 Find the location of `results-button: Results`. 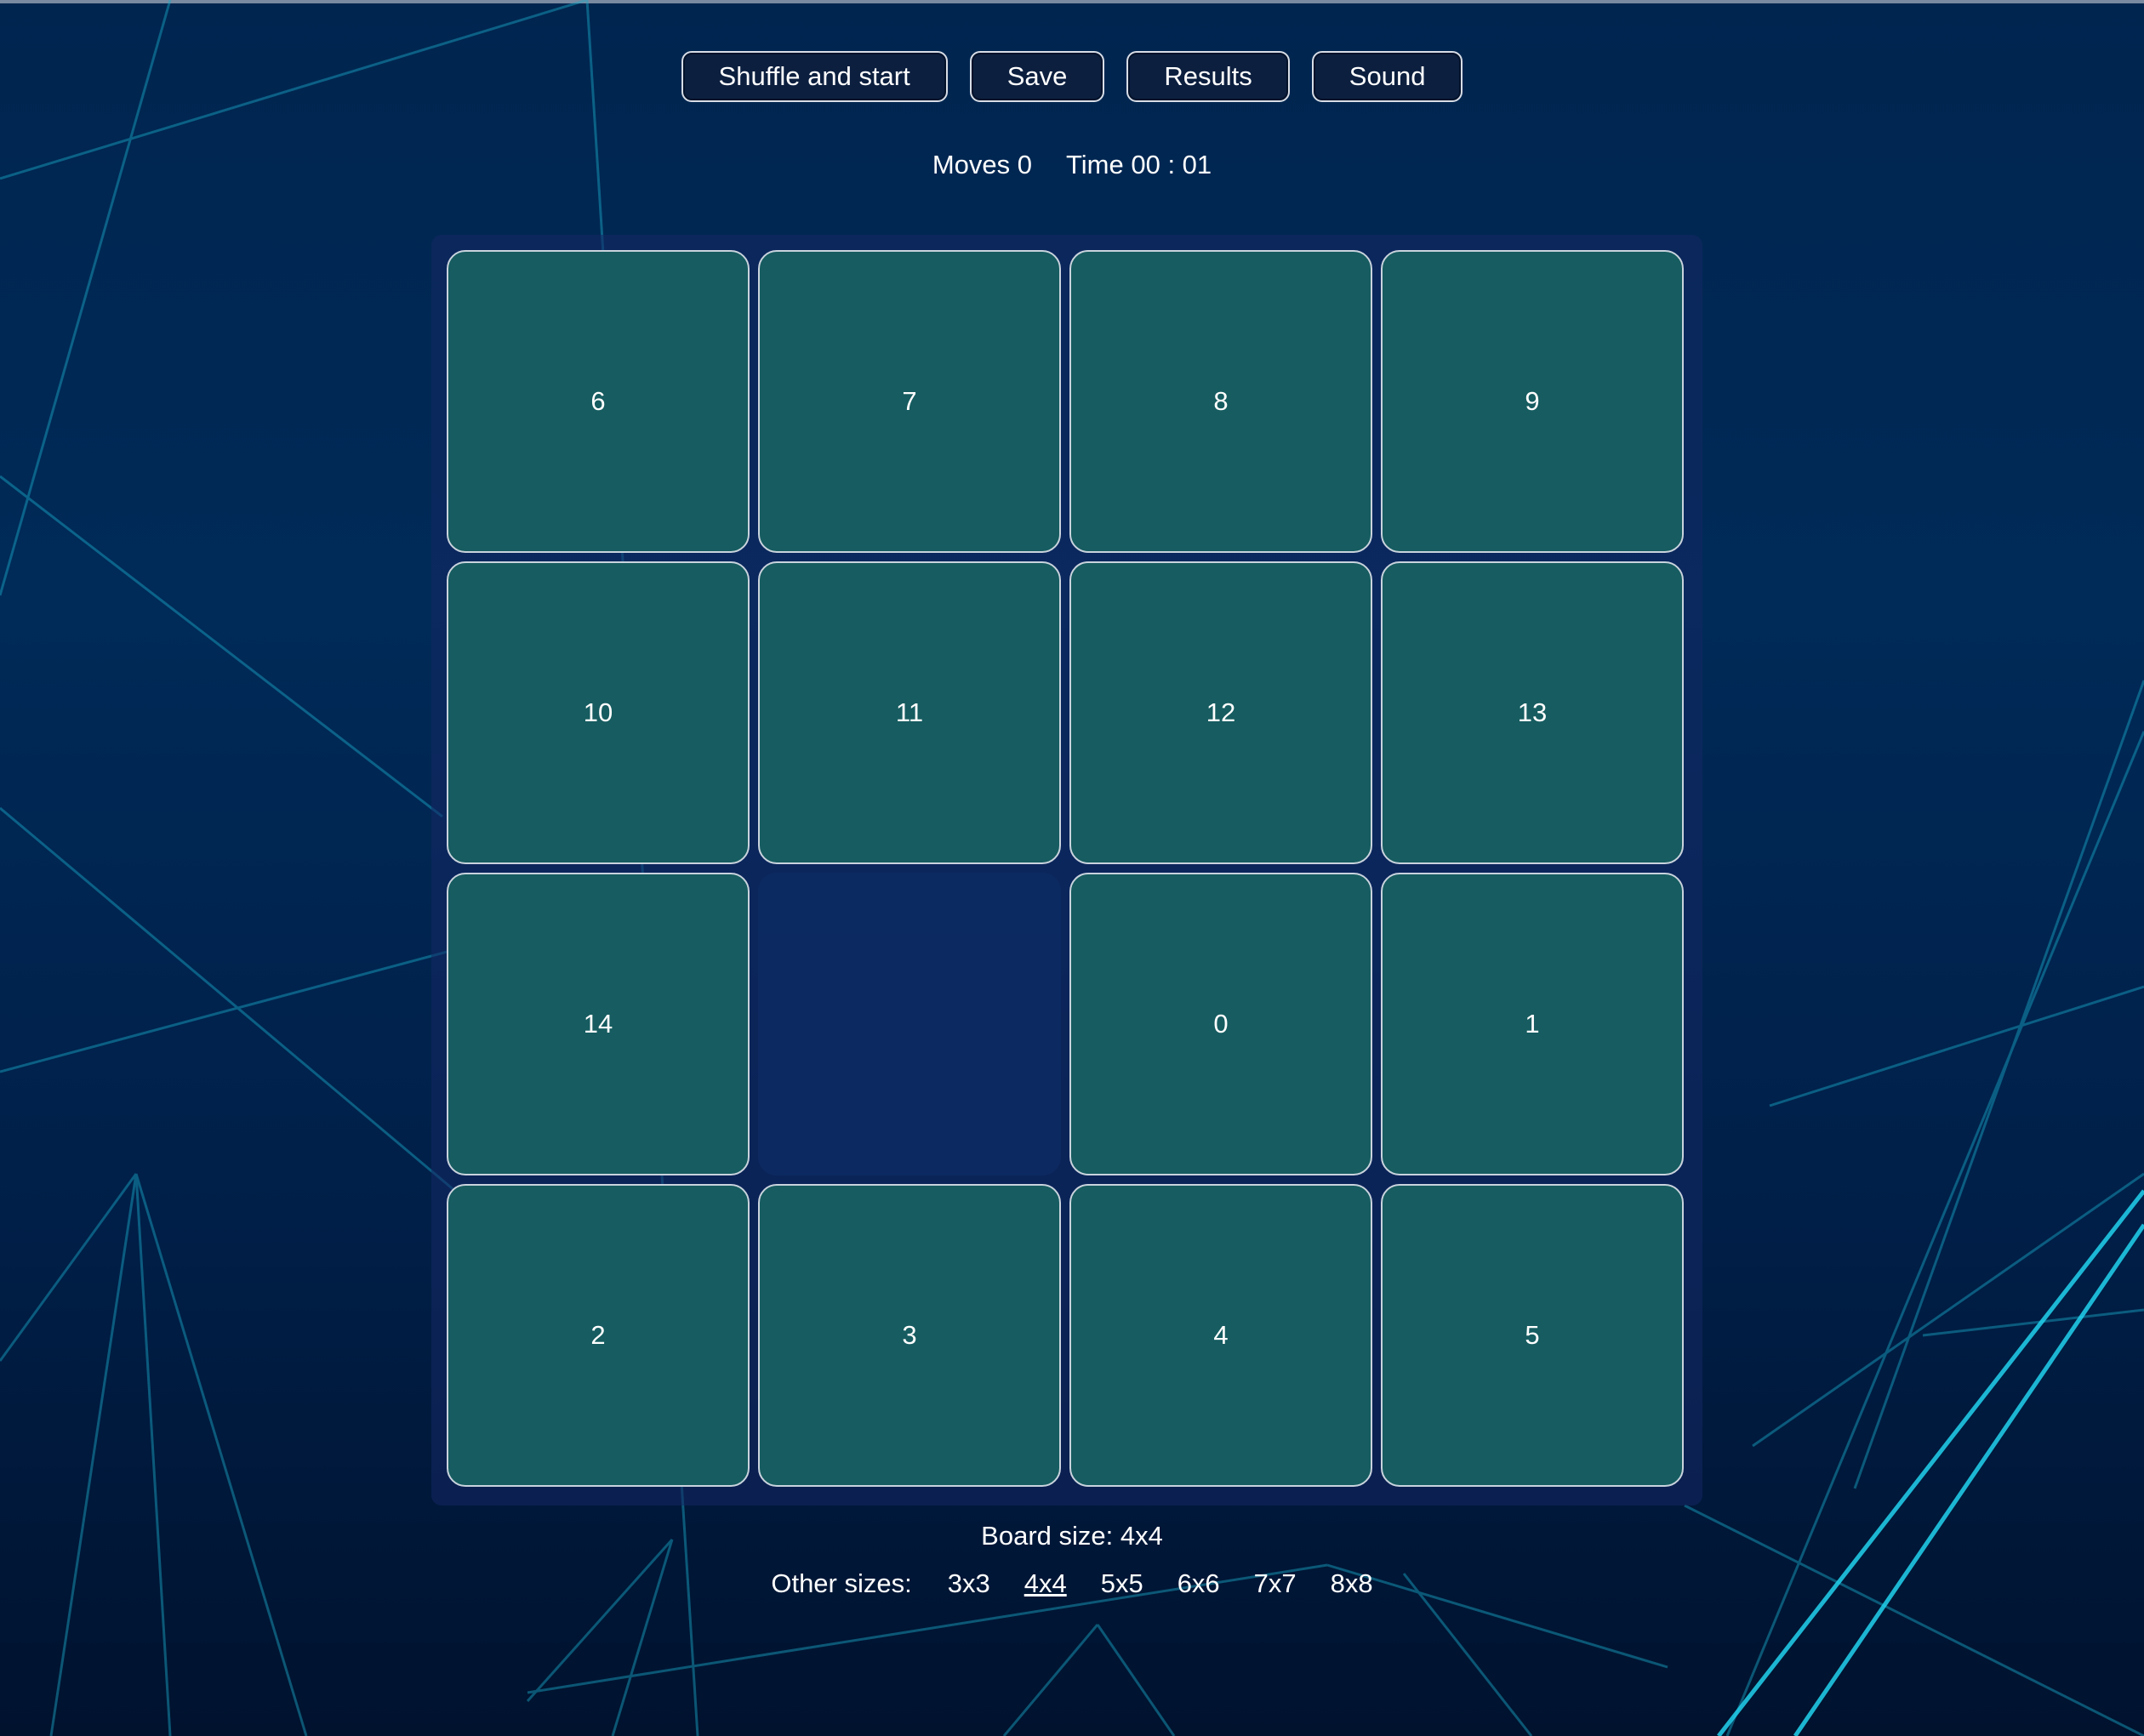

results-button: Results is located at coordinates (1208, 76).